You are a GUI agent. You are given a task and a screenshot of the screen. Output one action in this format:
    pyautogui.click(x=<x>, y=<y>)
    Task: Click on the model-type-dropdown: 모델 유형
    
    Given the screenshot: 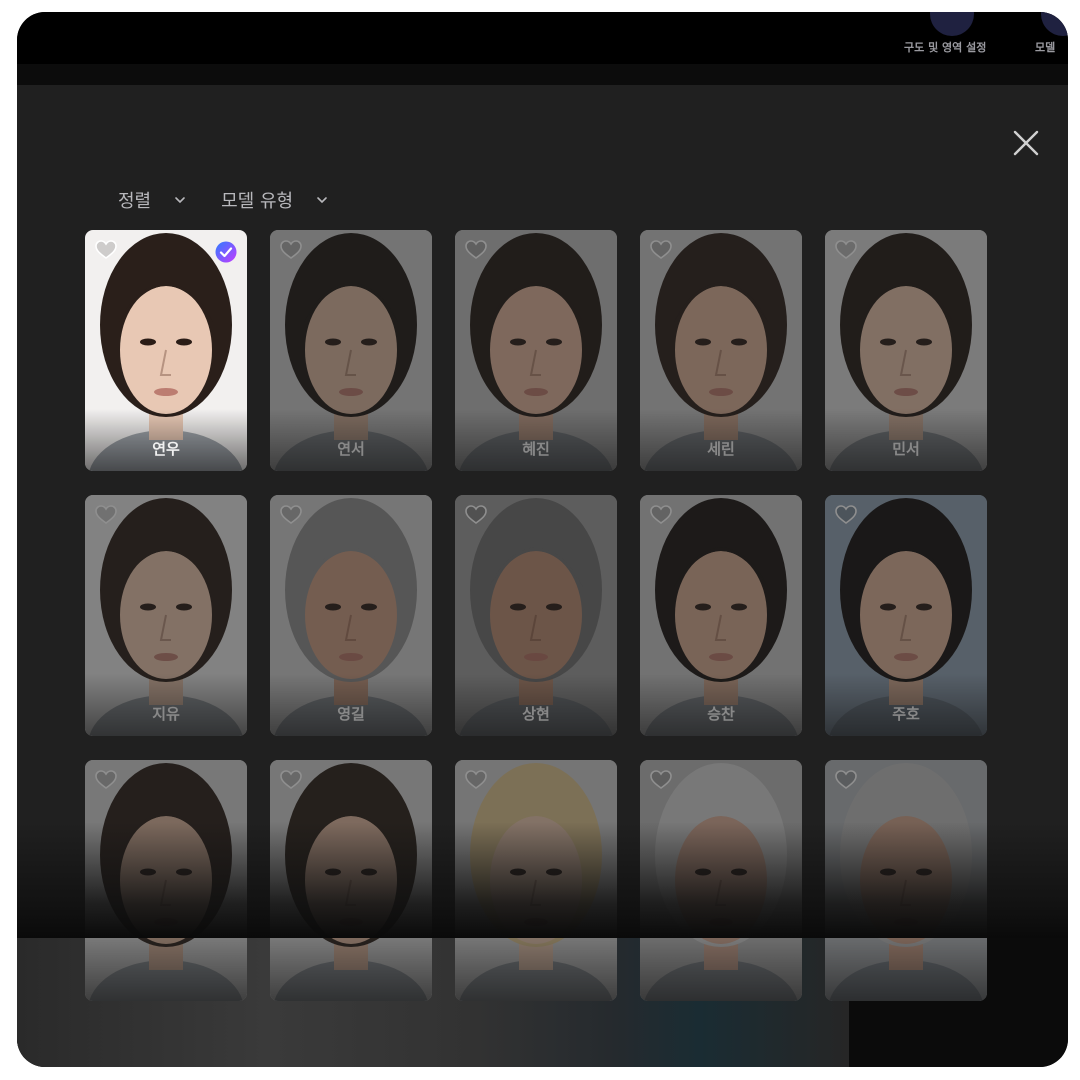 What is the action you would take?
    pyautogui.click(x=275, y=200)
    